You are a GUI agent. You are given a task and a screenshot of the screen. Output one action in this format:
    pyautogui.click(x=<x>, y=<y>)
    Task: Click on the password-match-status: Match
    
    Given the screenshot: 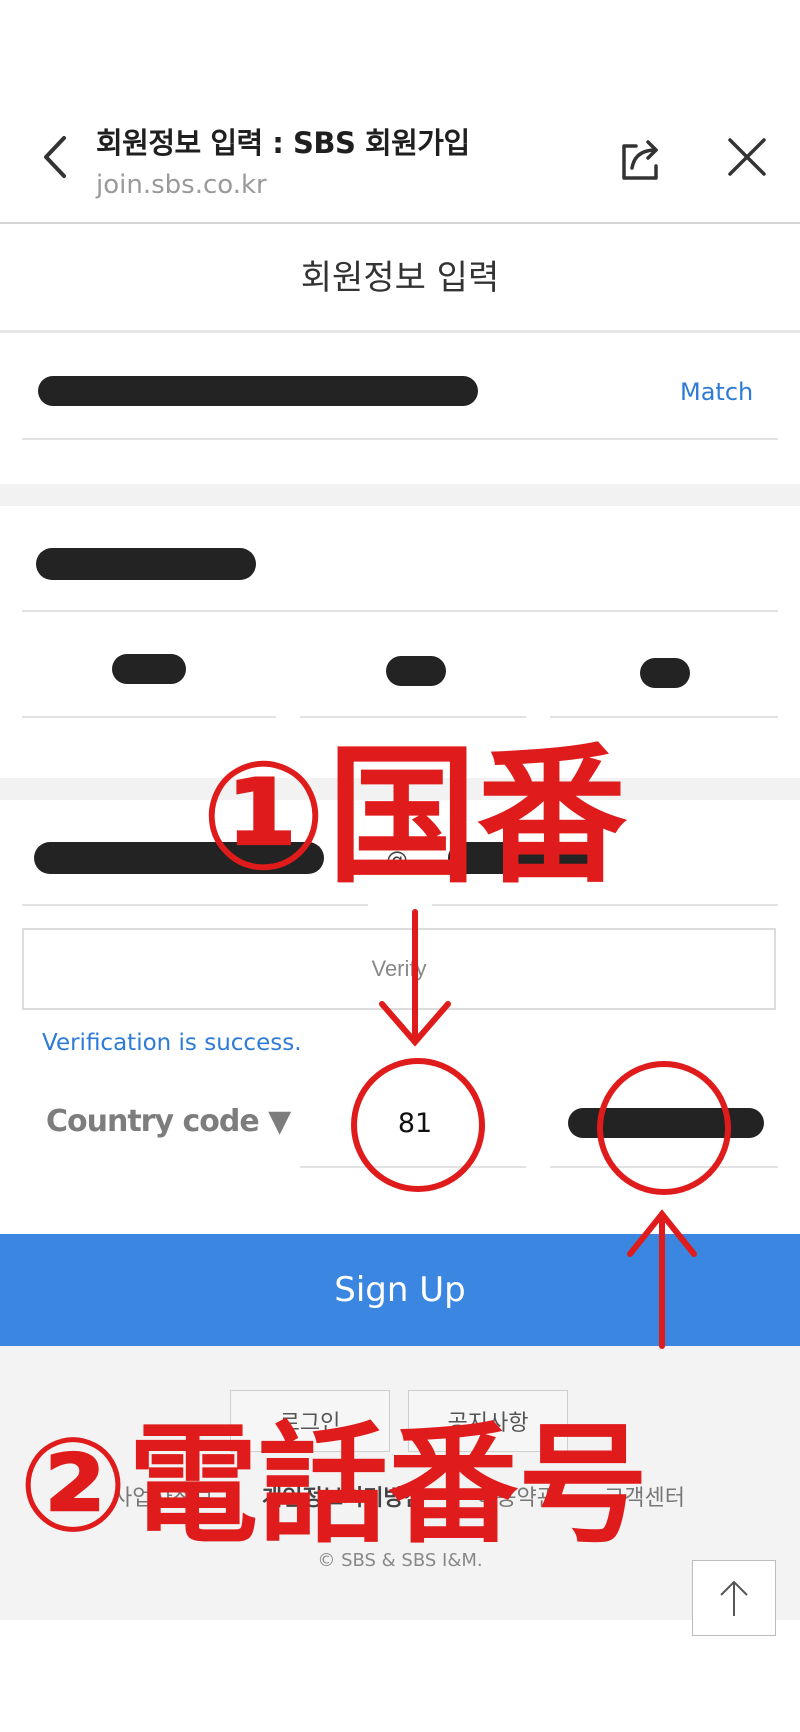 What is the action you would take?
    pyautogui.click(x=717, y=392)
    